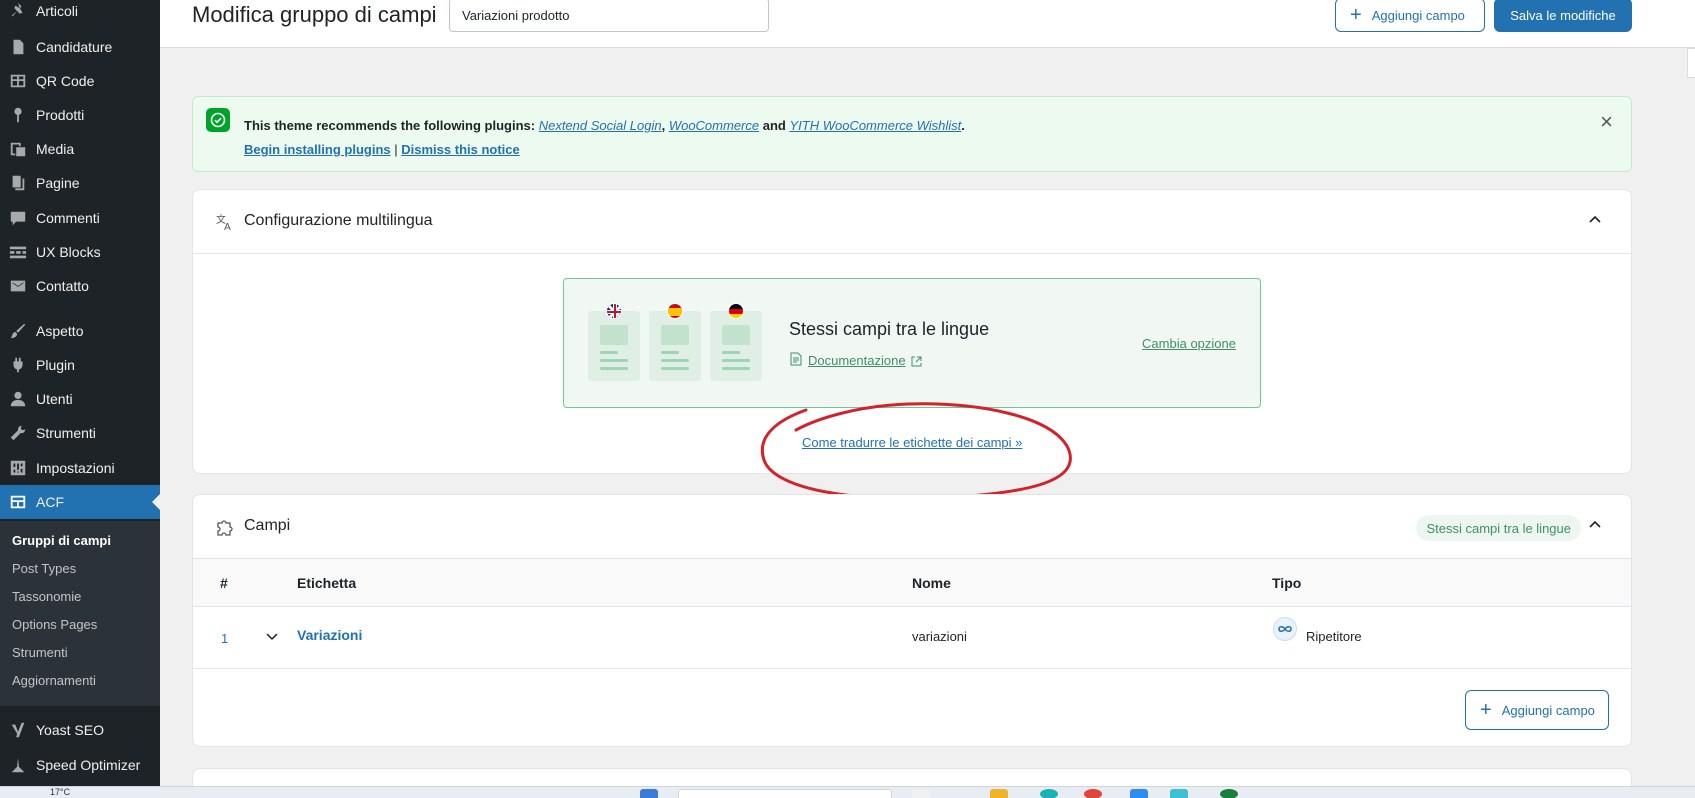  I want to click on submenu-post-types: Post Types, so click(44, 568).